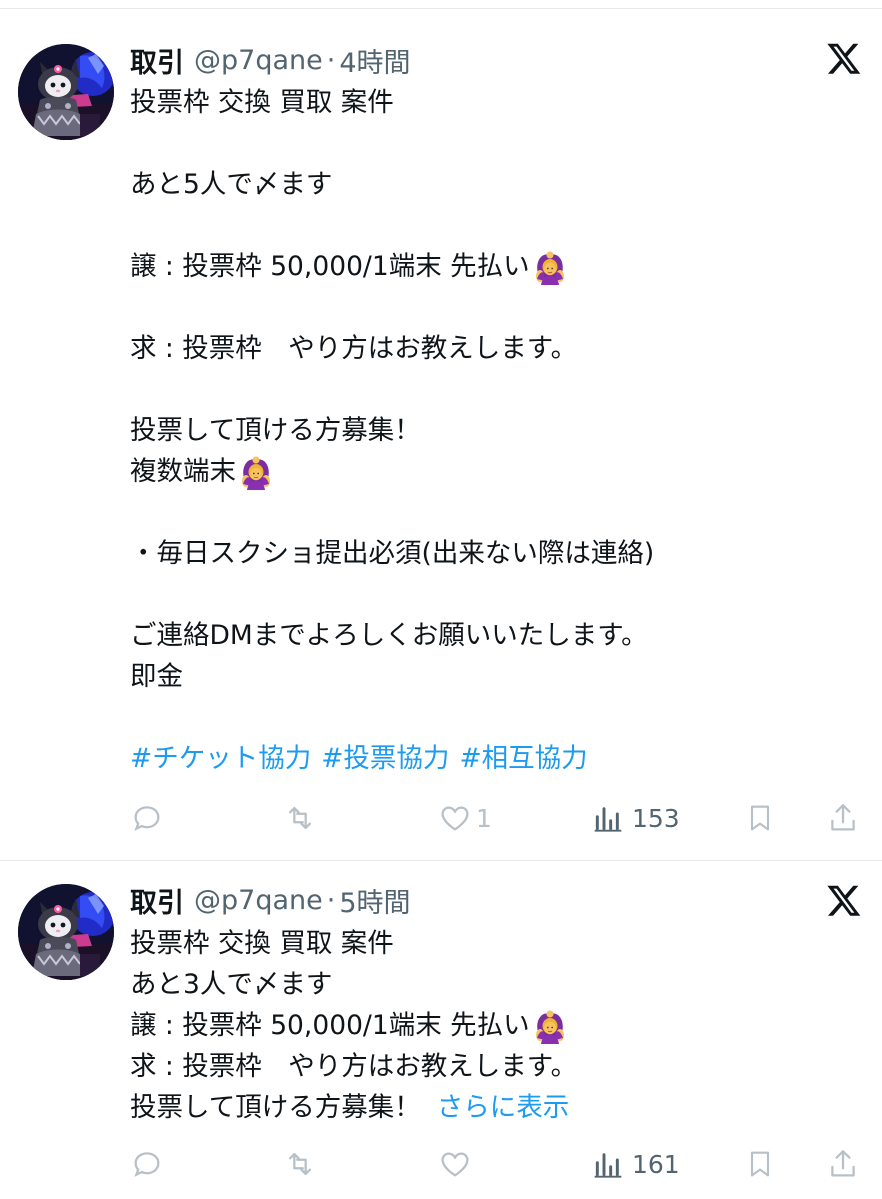  I want to click on views-button: 153, so click(636, 818).